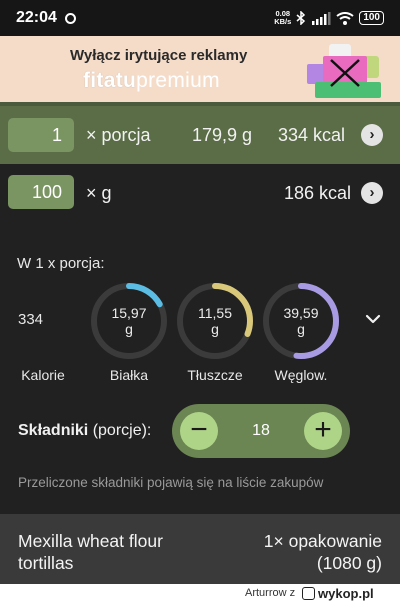 Image resolution: width=400 pixels, height=604 pixels. What do you see at coordinates (200, 18) in the screenshot?
I see `status-bar: 22:04 0.08 KB/s 100` at bounding box center [200, 18].